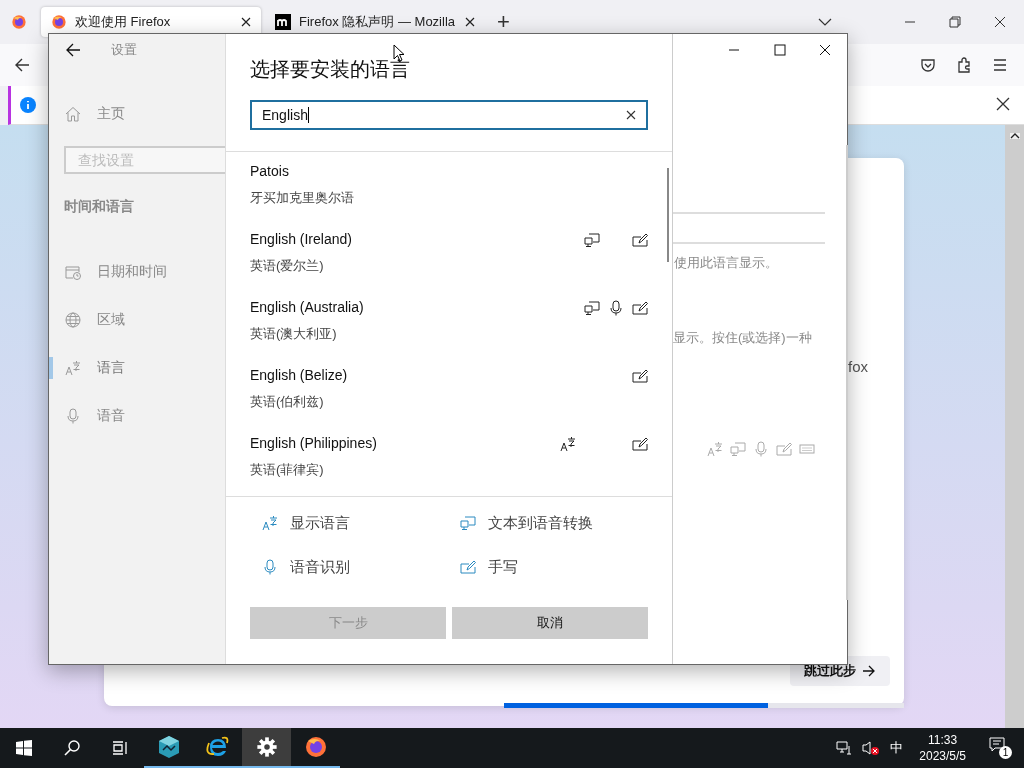 The height and width of the screenshot is (768, 1024). Describe the element at coordinates (320, 567) in the screenshot. I see `legend-label: 语音识别` at that location.